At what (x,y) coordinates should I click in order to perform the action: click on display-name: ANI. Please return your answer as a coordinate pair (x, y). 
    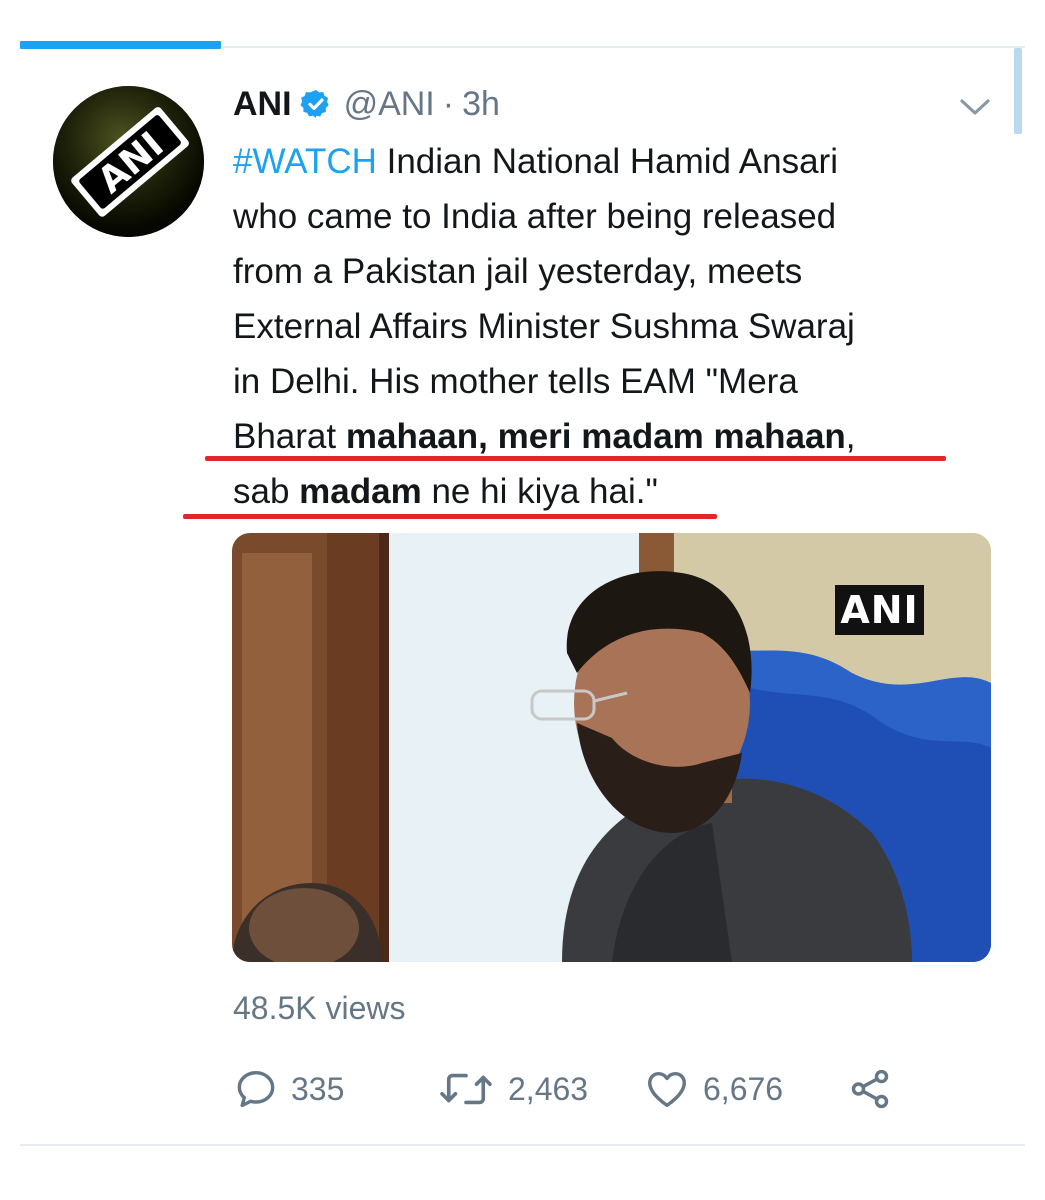
    Looking at the image, I should click on (262, 104).